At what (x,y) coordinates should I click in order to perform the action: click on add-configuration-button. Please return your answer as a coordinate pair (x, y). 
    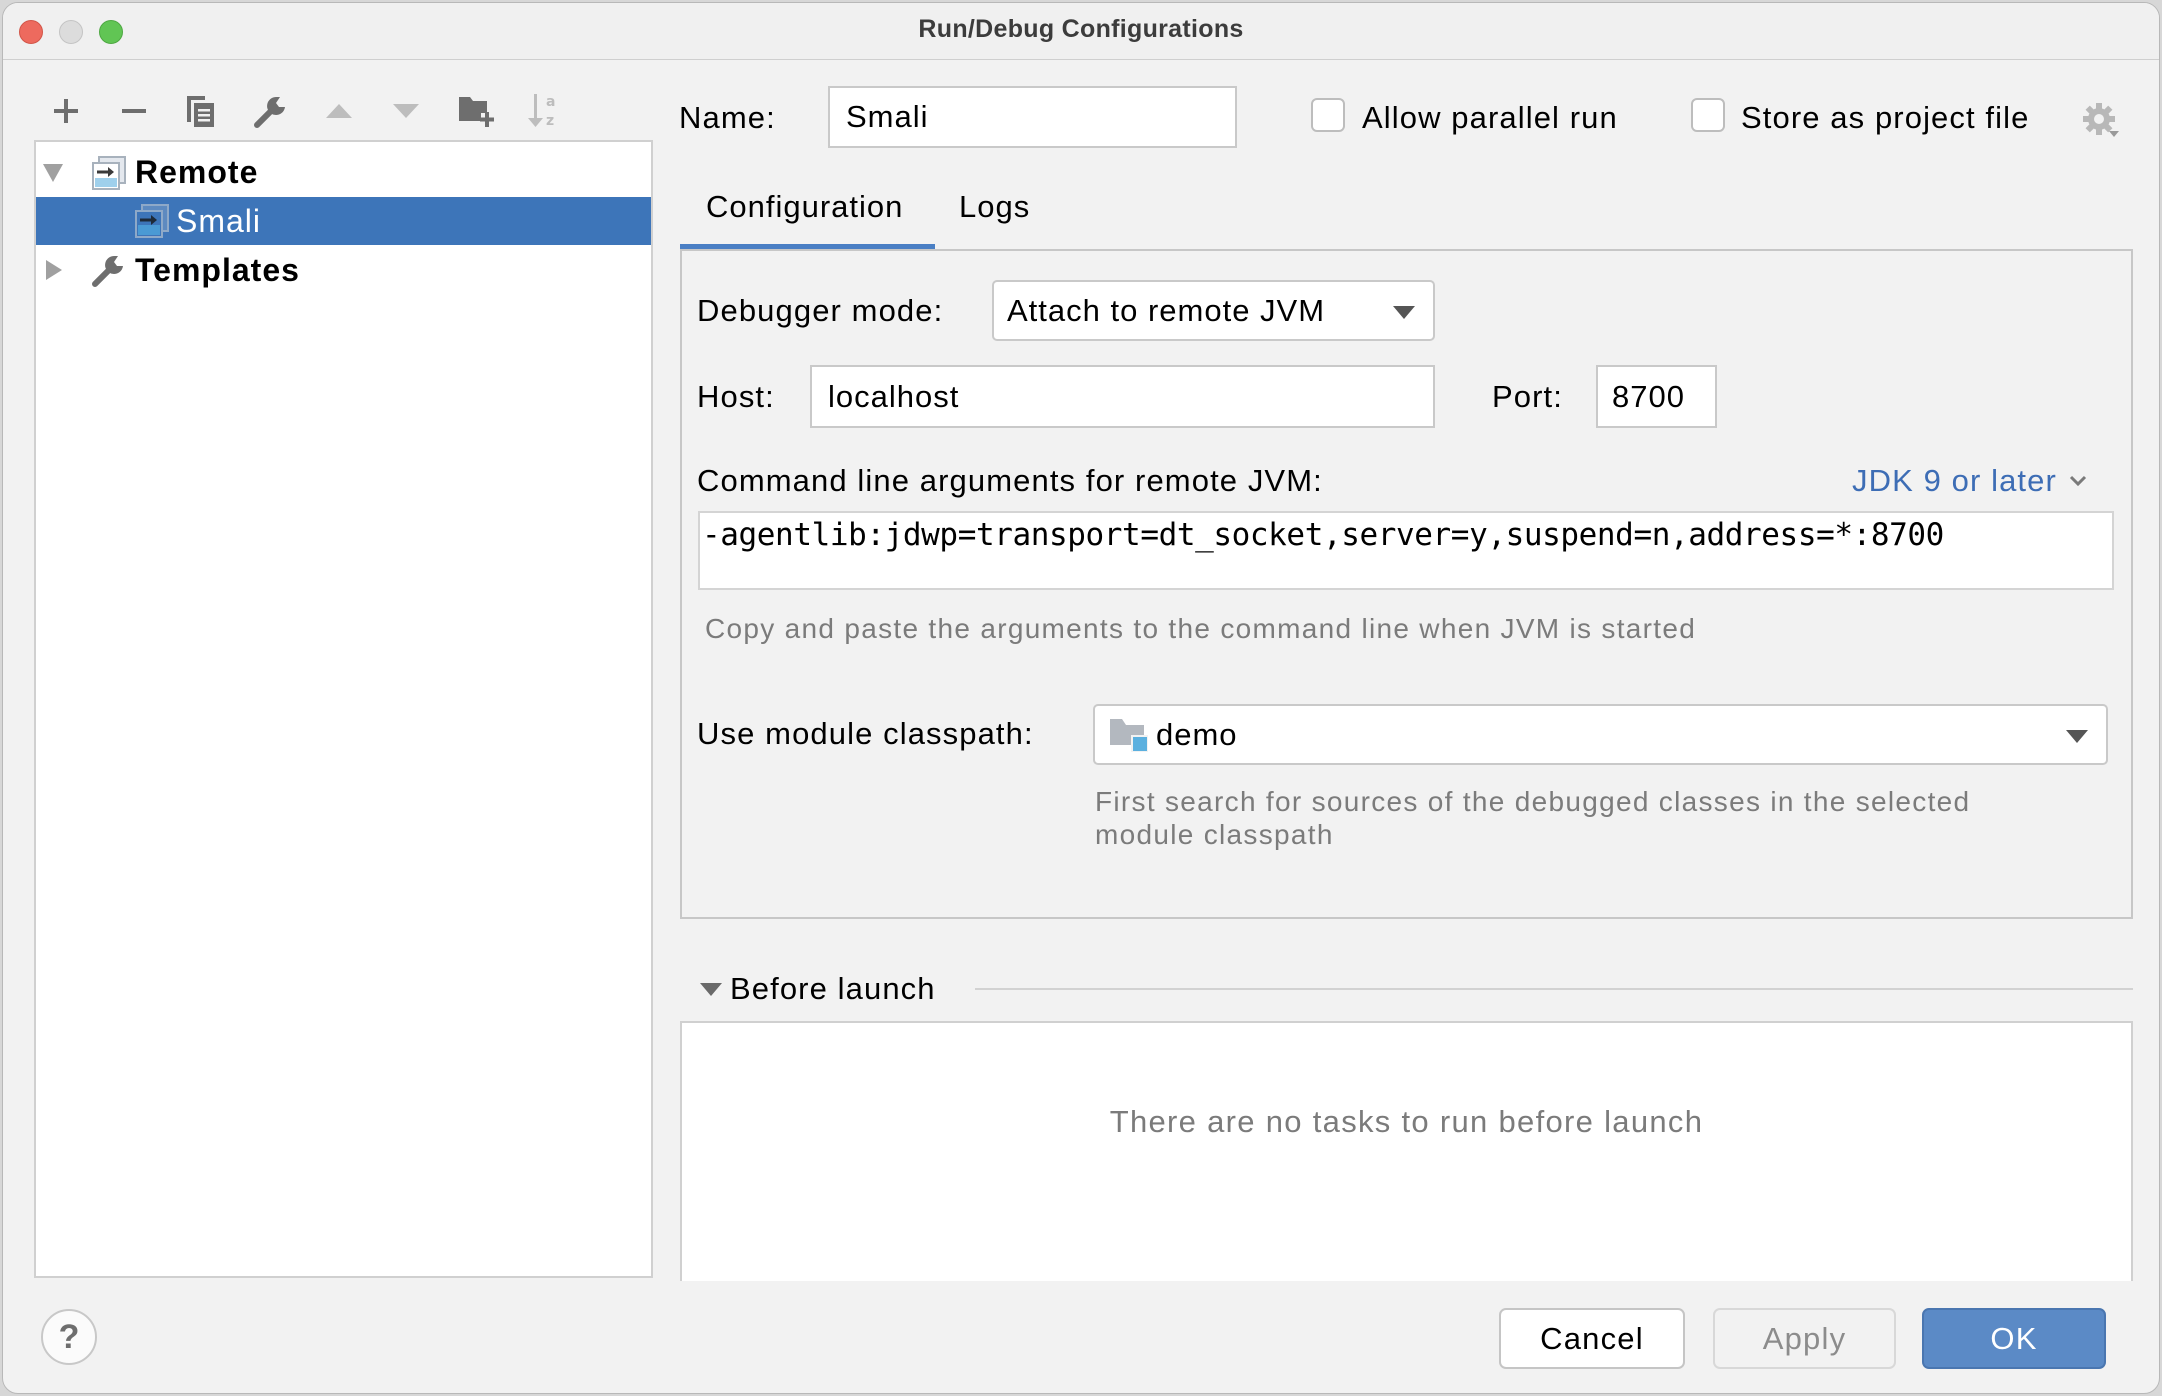
    Looking at the image, I should click on (66, 111).